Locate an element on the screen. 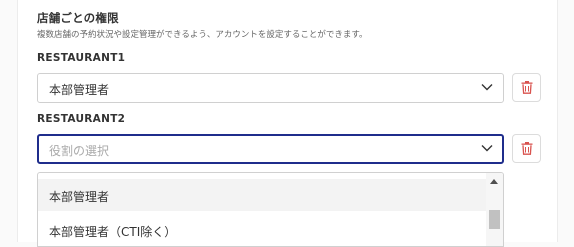 This screenshot has height=247, width=574. restaurant2-role-placeholder: 役割の選択 is located at coordinates (79, 151).